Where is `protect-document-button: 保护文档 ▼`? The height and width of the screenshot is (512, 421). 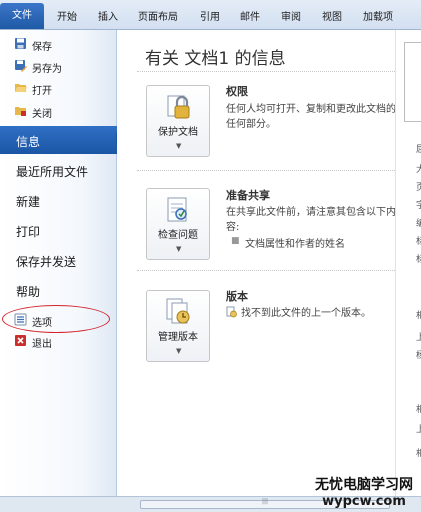 protect-document-button: 保护文档 ▼ is located at coordinates (178, 121).